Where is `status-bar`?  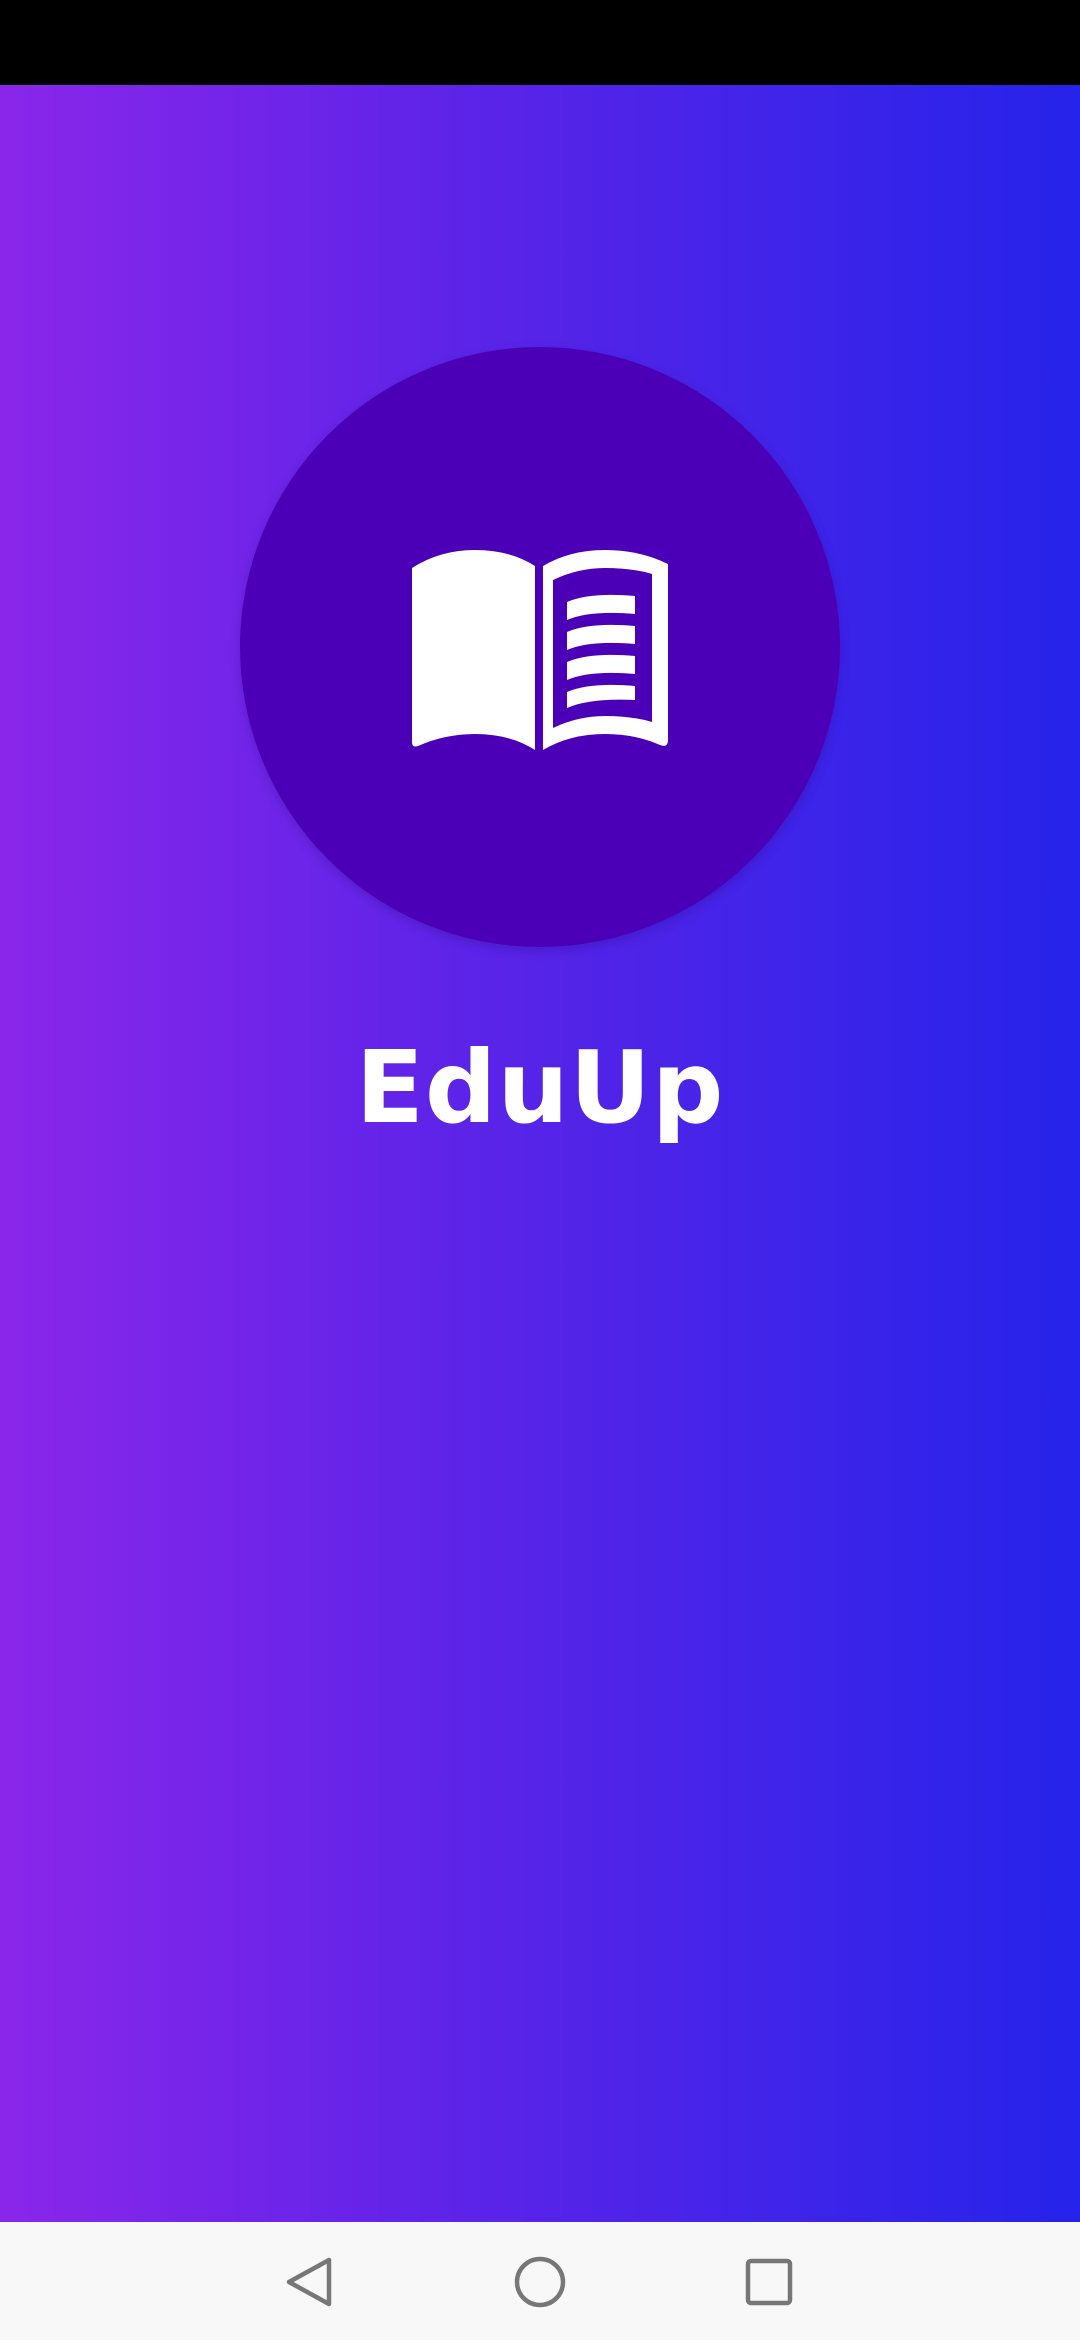 status-bar is located at coordinates (540, 42).